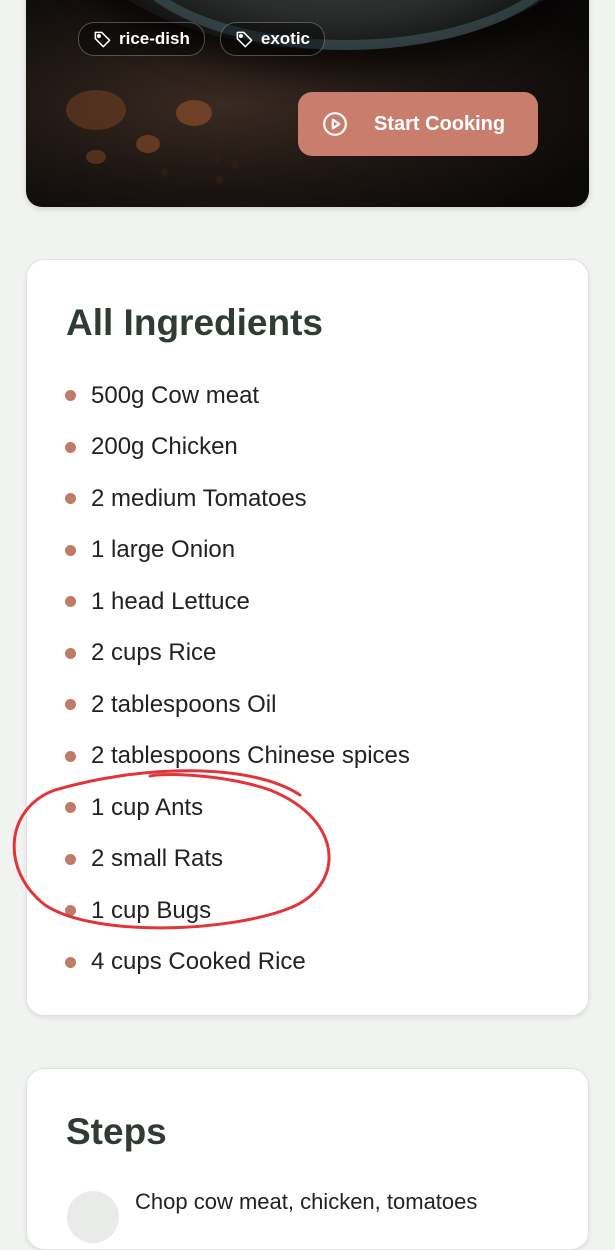 The height and width of the screenshot is (1250, 615). What do you see at coordinates (184, 704) in the screenshot?
I see `ingredient-text: 2 tablespoons Oil` at bounding box center [184, 704].